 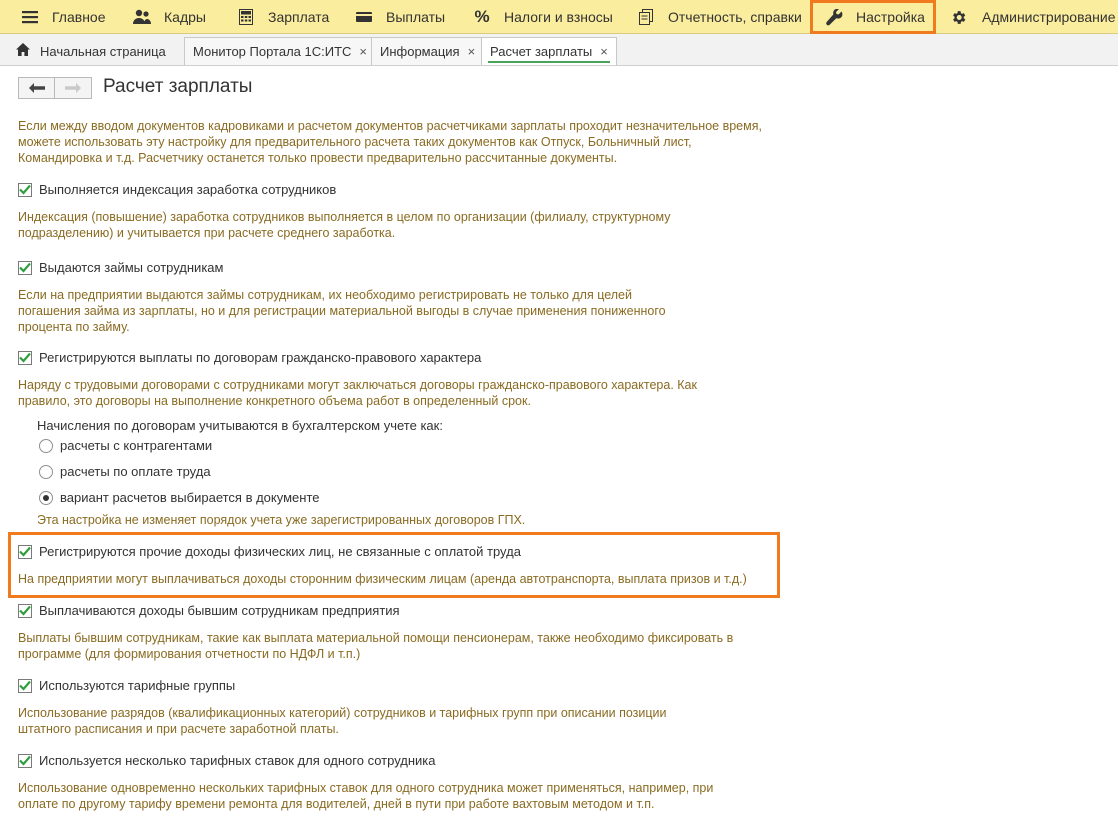 What do you see at coordinates (890, 17) in the screenshot?
I see `menu-item-label: Настройка` at bounding box center [890, 17].